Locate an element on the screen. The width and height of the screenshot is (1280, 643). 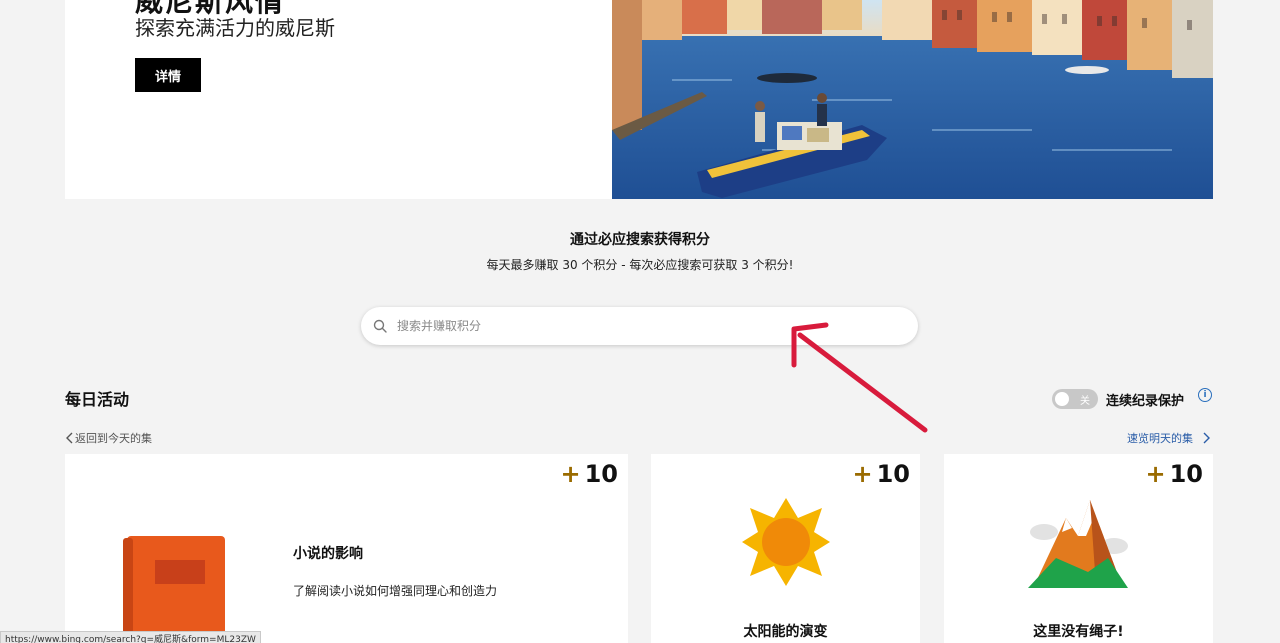
card-title: 太阳能的演变 is located at coordinates (785, 632).